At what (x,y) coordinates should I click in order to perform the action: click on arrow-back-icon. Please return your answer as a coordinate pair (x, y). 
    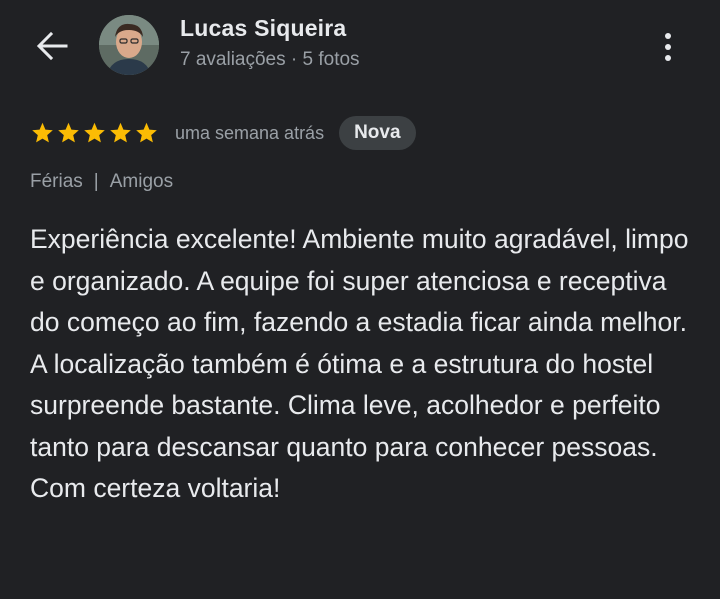
    Looking at the image, I should click on (52, 46).